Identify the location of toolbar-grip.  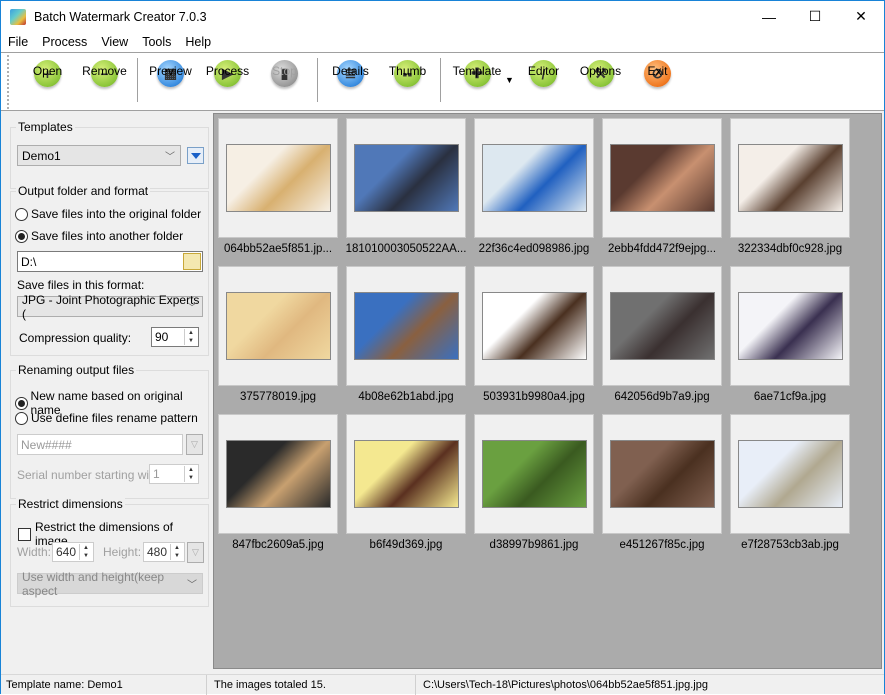
(10, 82).